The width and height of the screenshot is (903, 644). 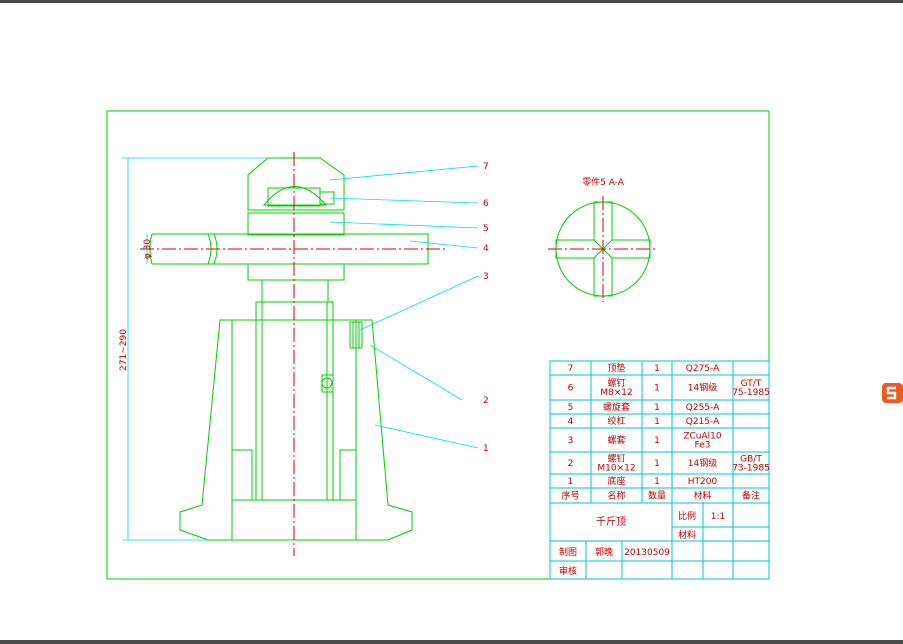 What do you see at coordinates (603, 239) in the screenshot?
I see `section-aa: 零件5 A-A` at bounding box center [603, 239].